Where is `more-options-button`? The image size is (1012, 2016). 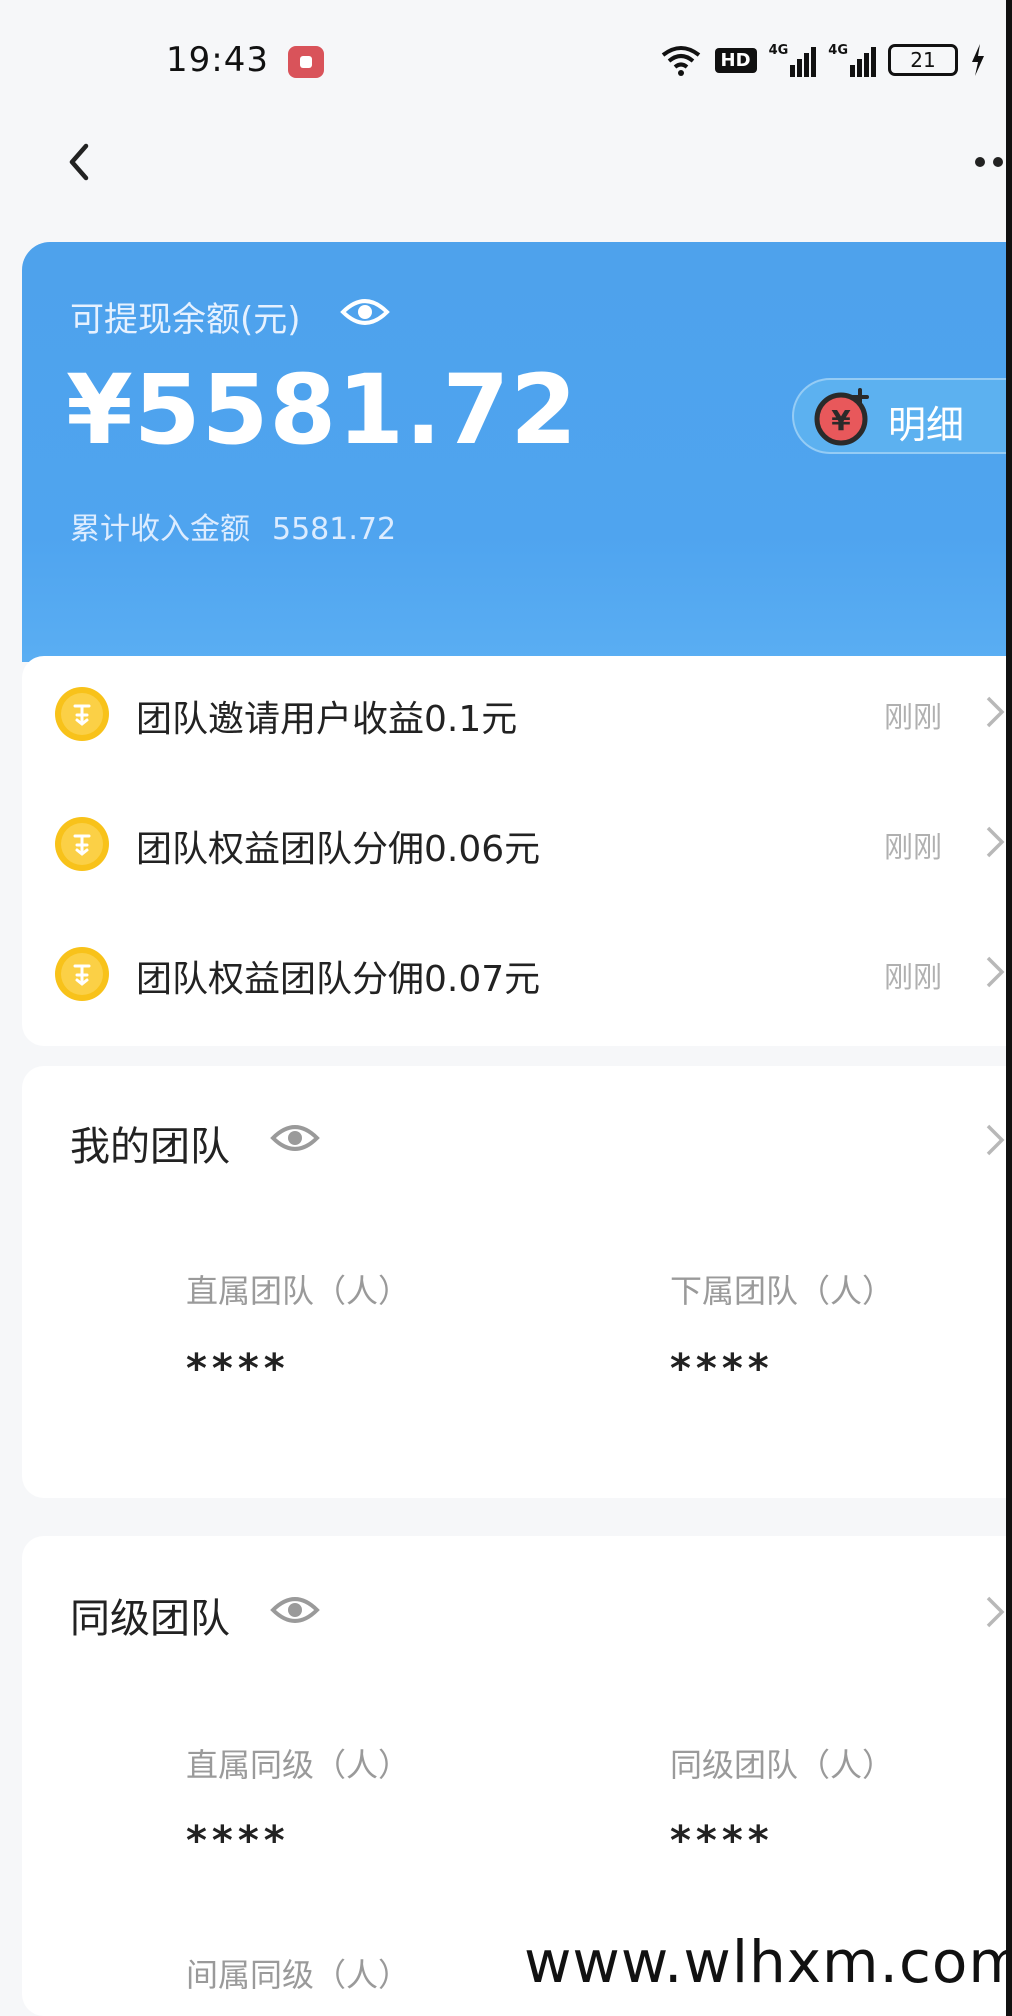
more-options-button is located at coordinates (989, 162).